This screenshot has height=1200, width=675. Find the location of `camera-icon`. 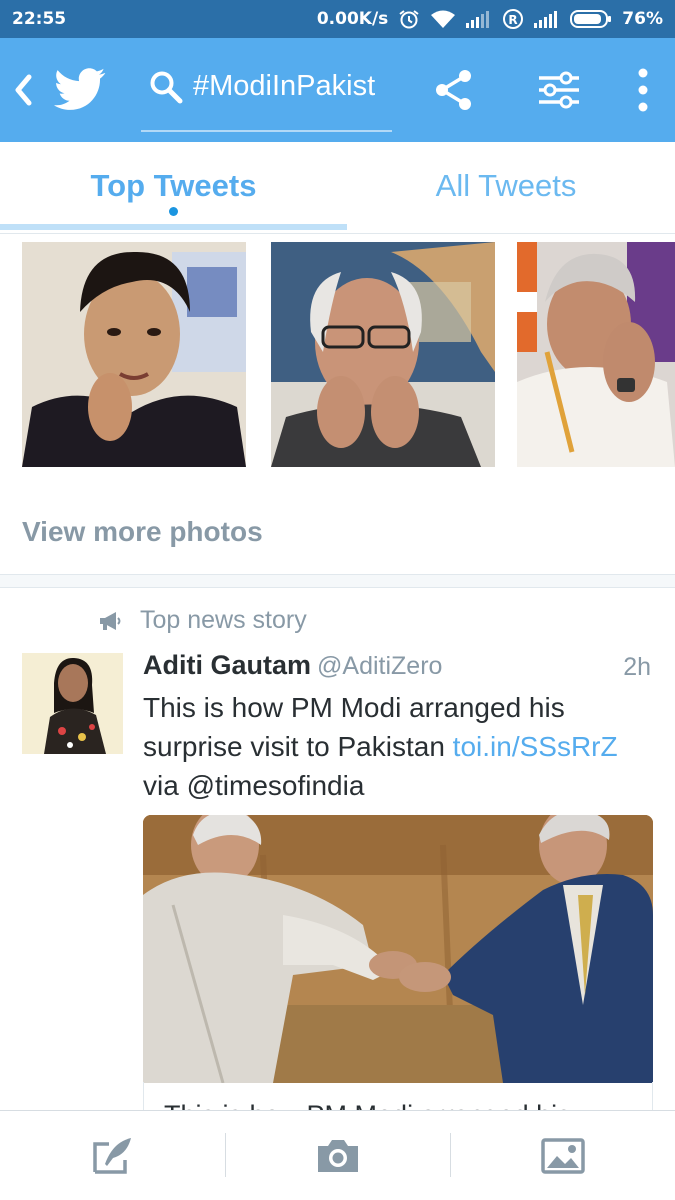

camera-icon is located at coordinates (337, 1156).